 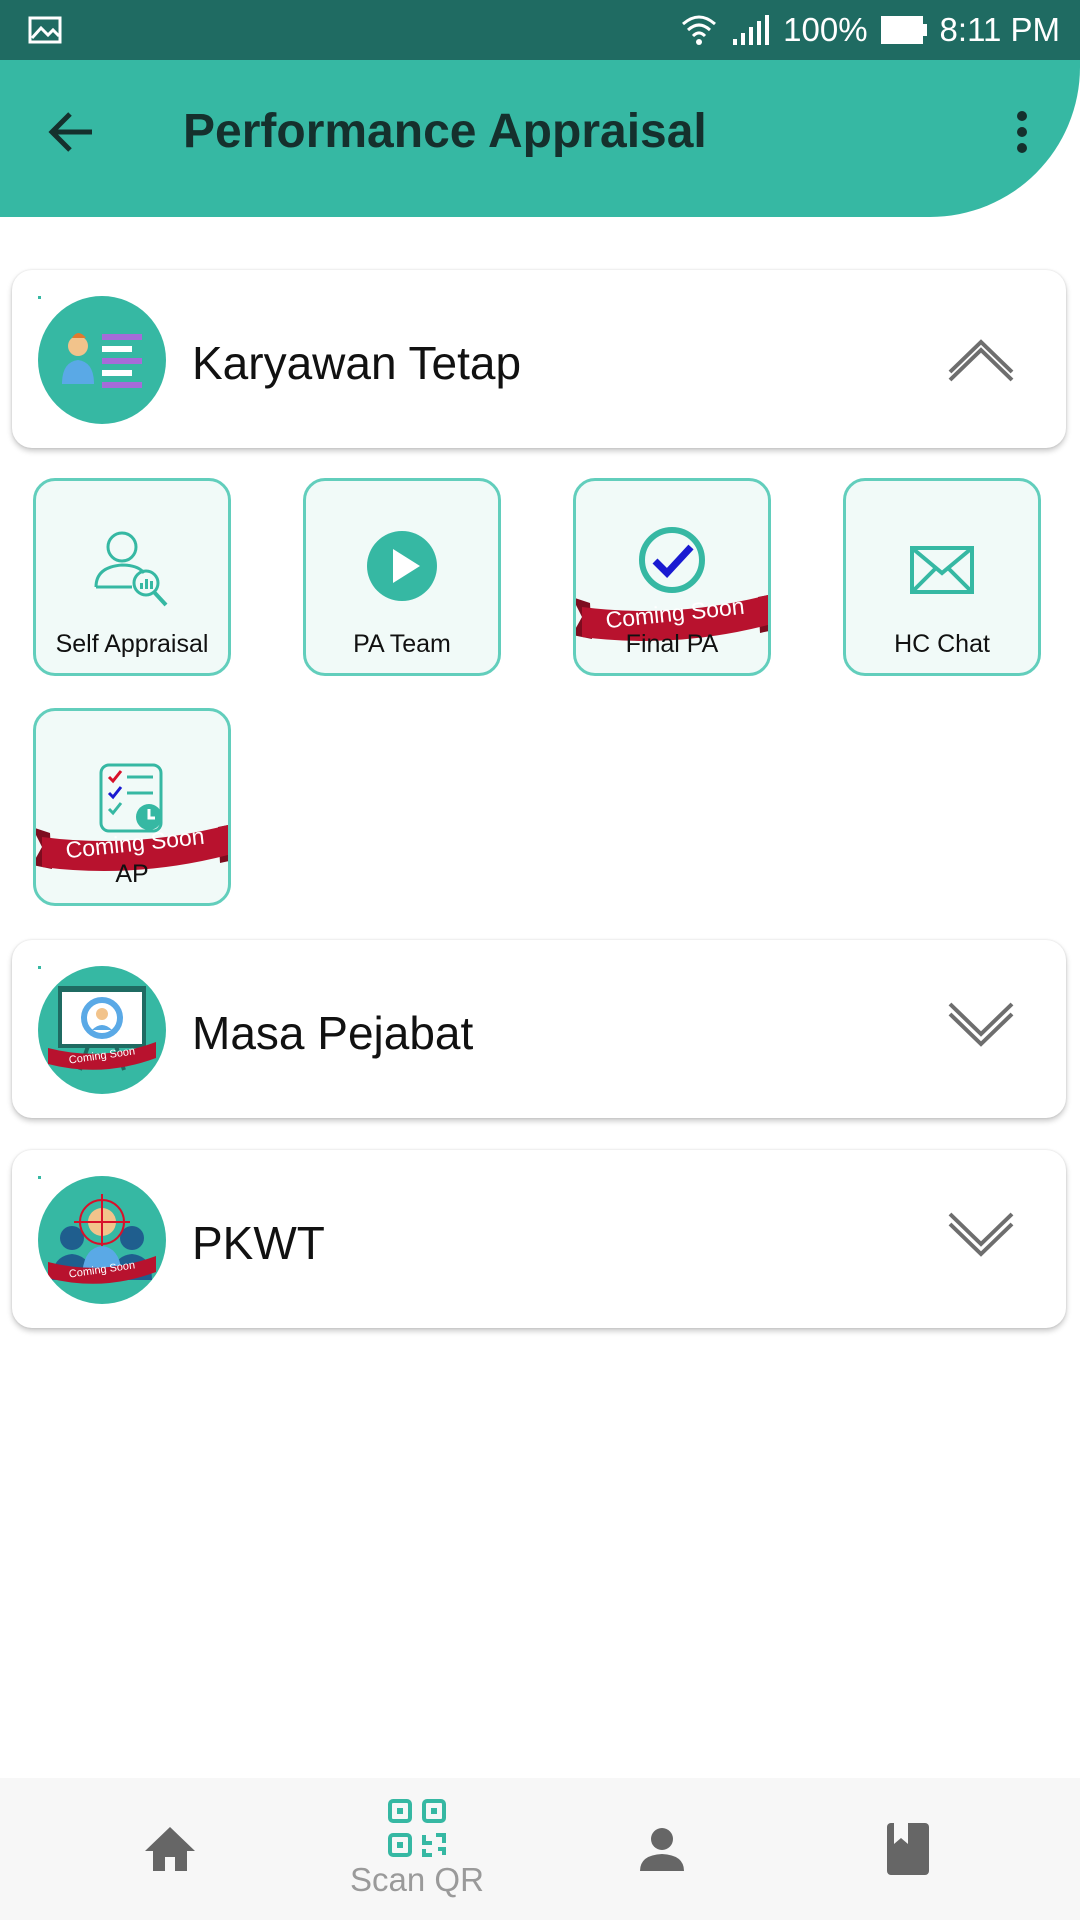 What do you see at coordinates (131, 569) in the screenshot?
I see `user-search-icon` at bounding box center [131, 569].